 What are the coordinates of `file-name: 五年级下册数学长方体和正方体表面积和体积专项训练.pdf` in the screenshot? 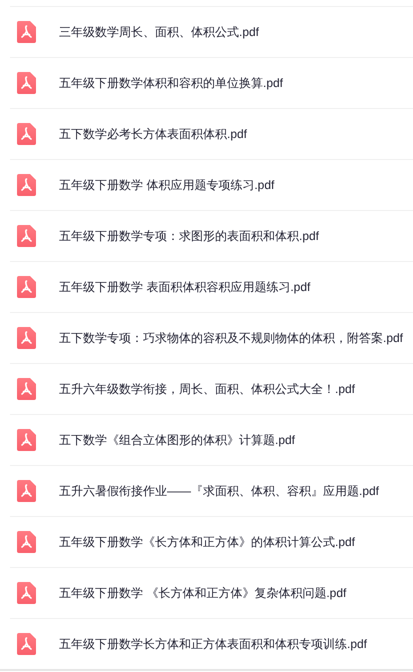 It's located at (213, 644).